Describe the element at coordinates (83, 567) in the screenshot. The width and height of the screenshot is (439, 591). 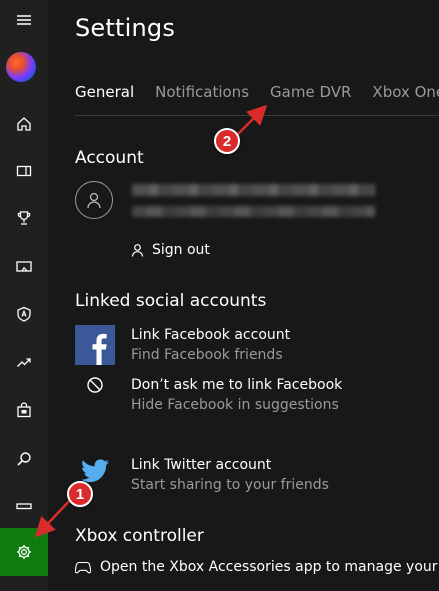
I see `controller-icon` at that location.